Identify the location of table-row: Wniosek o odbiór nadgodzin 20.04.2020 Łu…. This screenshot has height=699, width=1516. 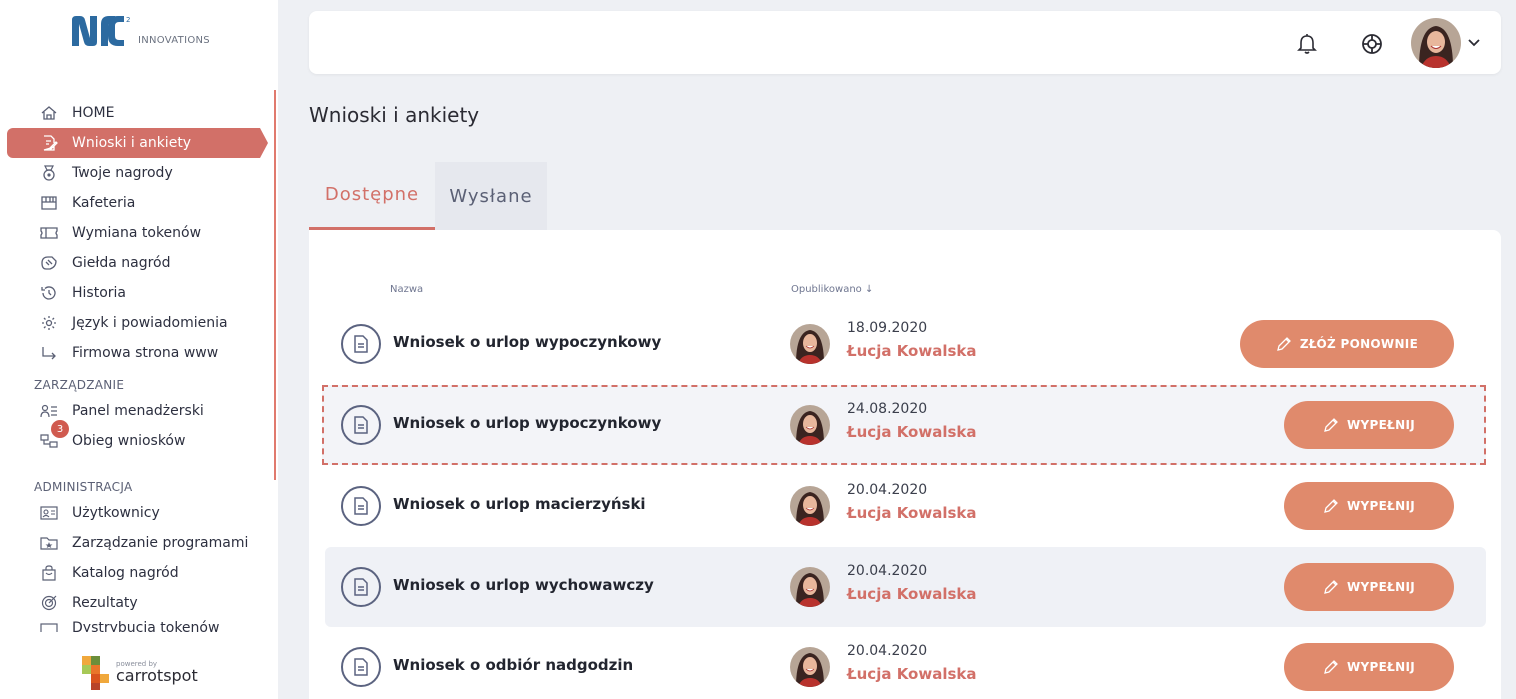
(905, 663).